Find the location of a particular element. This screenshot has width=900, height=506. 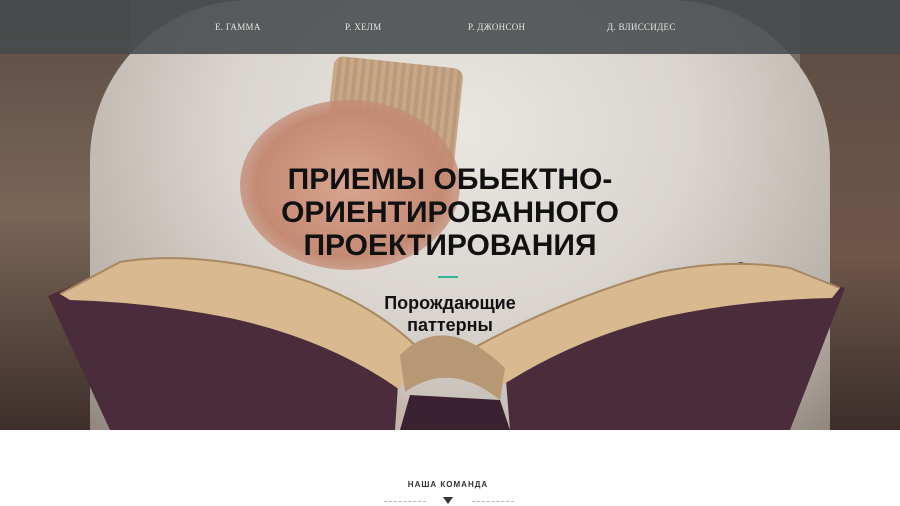

dashed-divider-right is located at coordinates (493, 501).